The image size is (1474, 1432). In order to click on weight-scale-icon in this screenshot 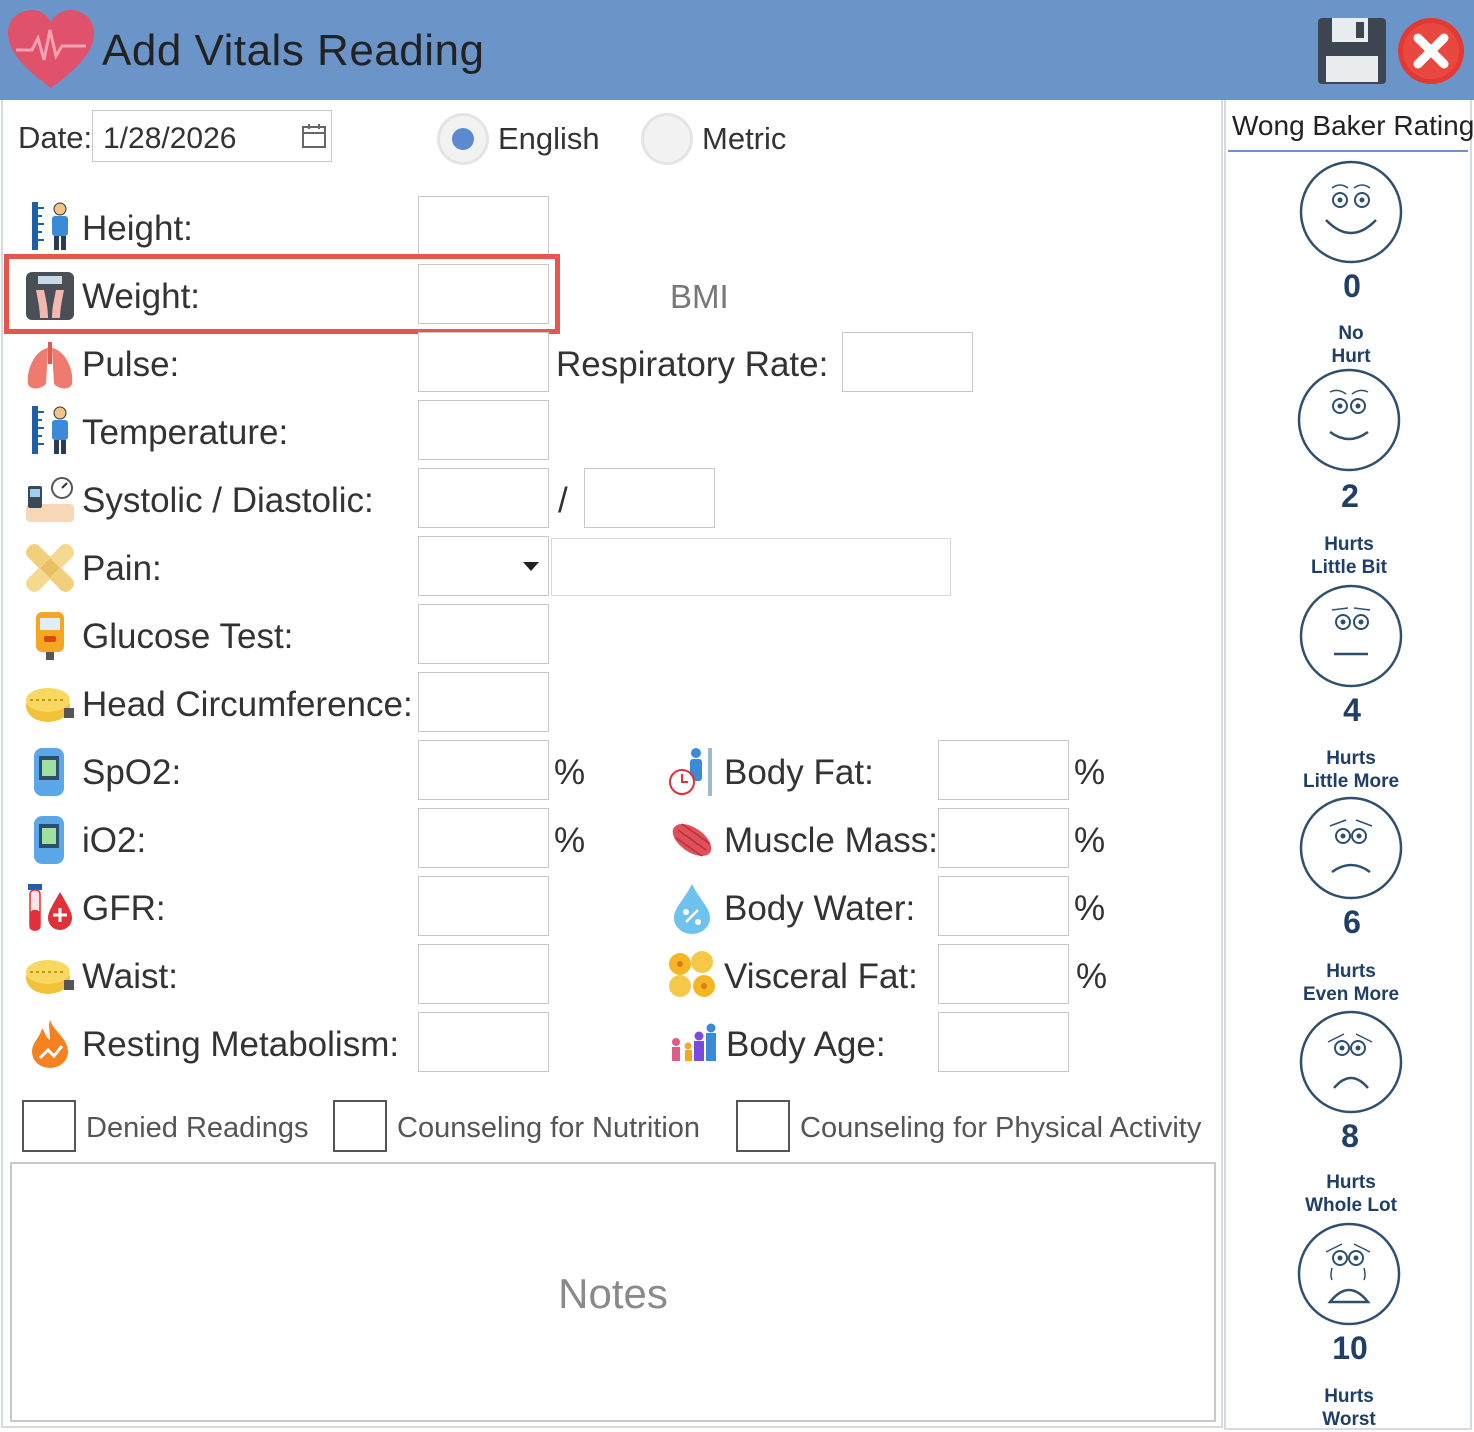, I will do `click(50, 296)`.